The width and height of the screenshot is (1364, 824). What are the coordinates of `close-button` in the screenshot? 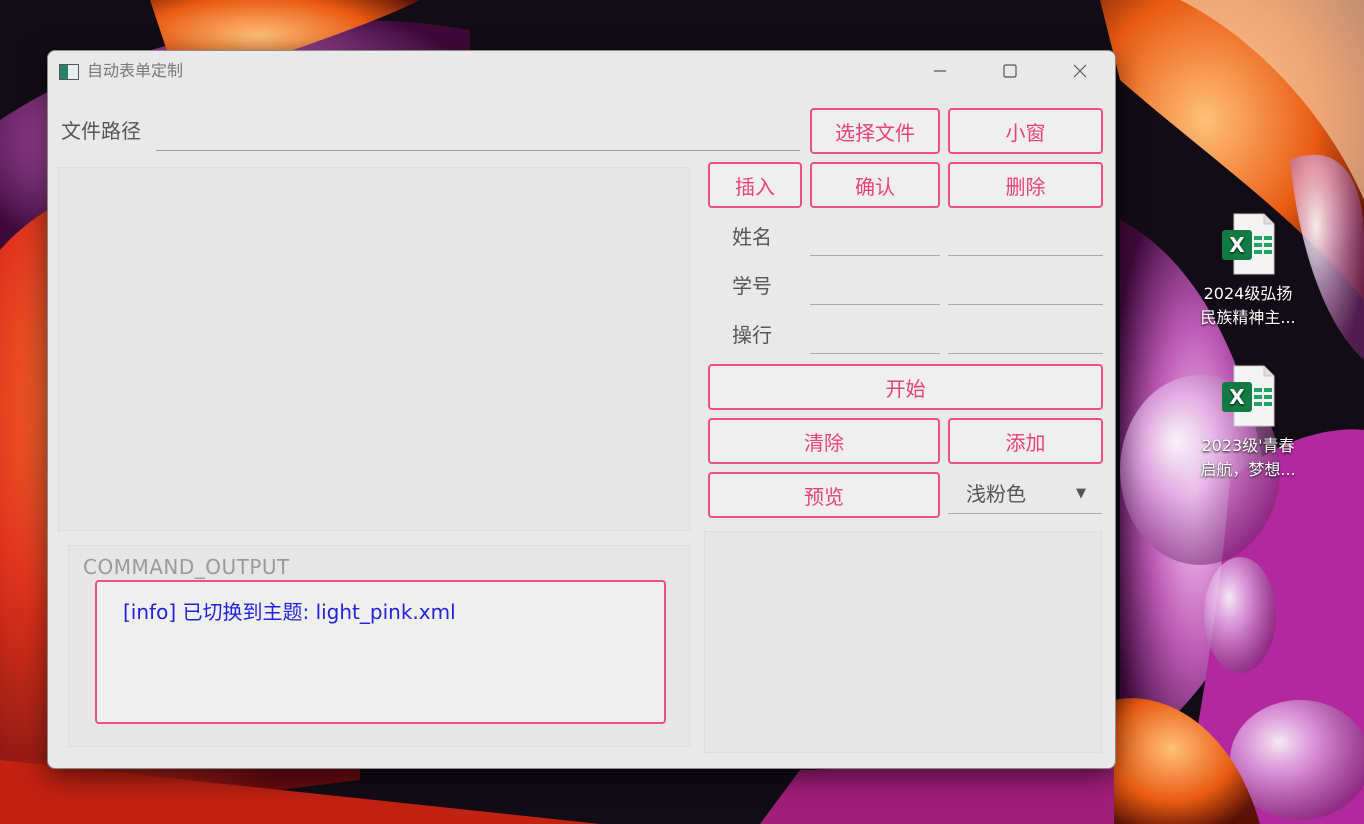 It's located at (1080, 71).